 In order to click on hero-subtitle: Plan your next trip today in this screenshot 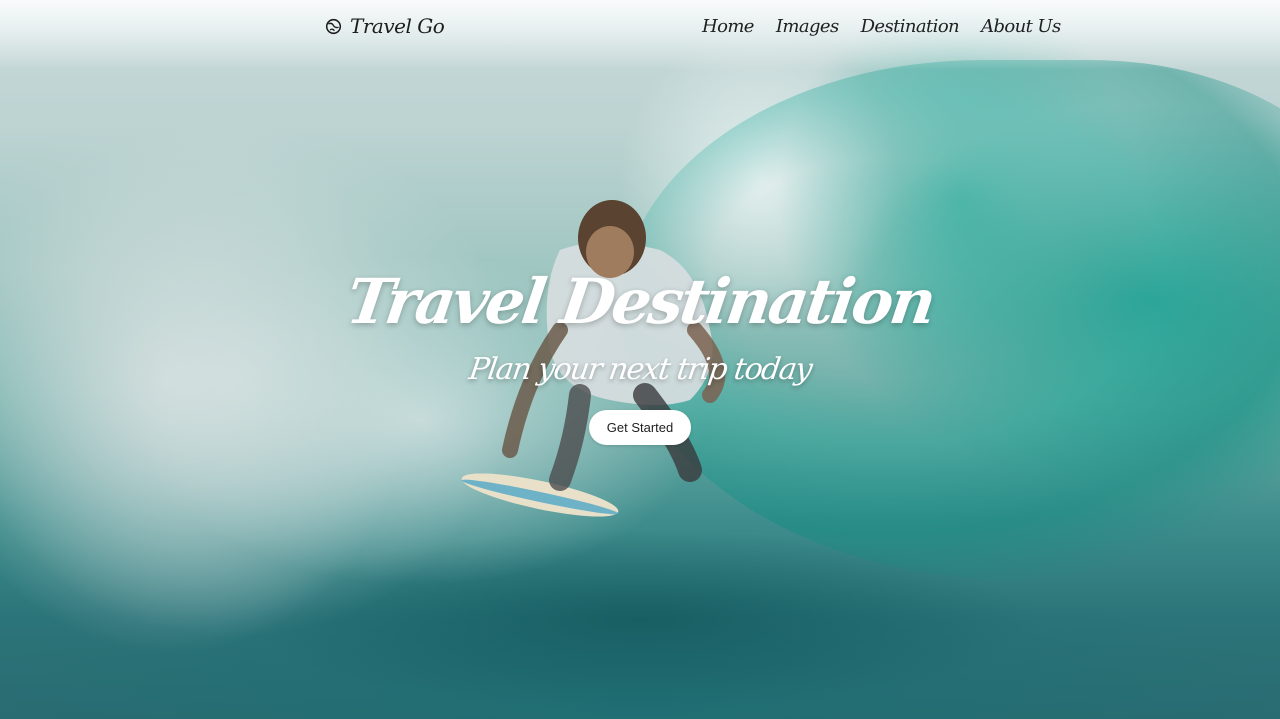, I will do `click(640, 369)`.